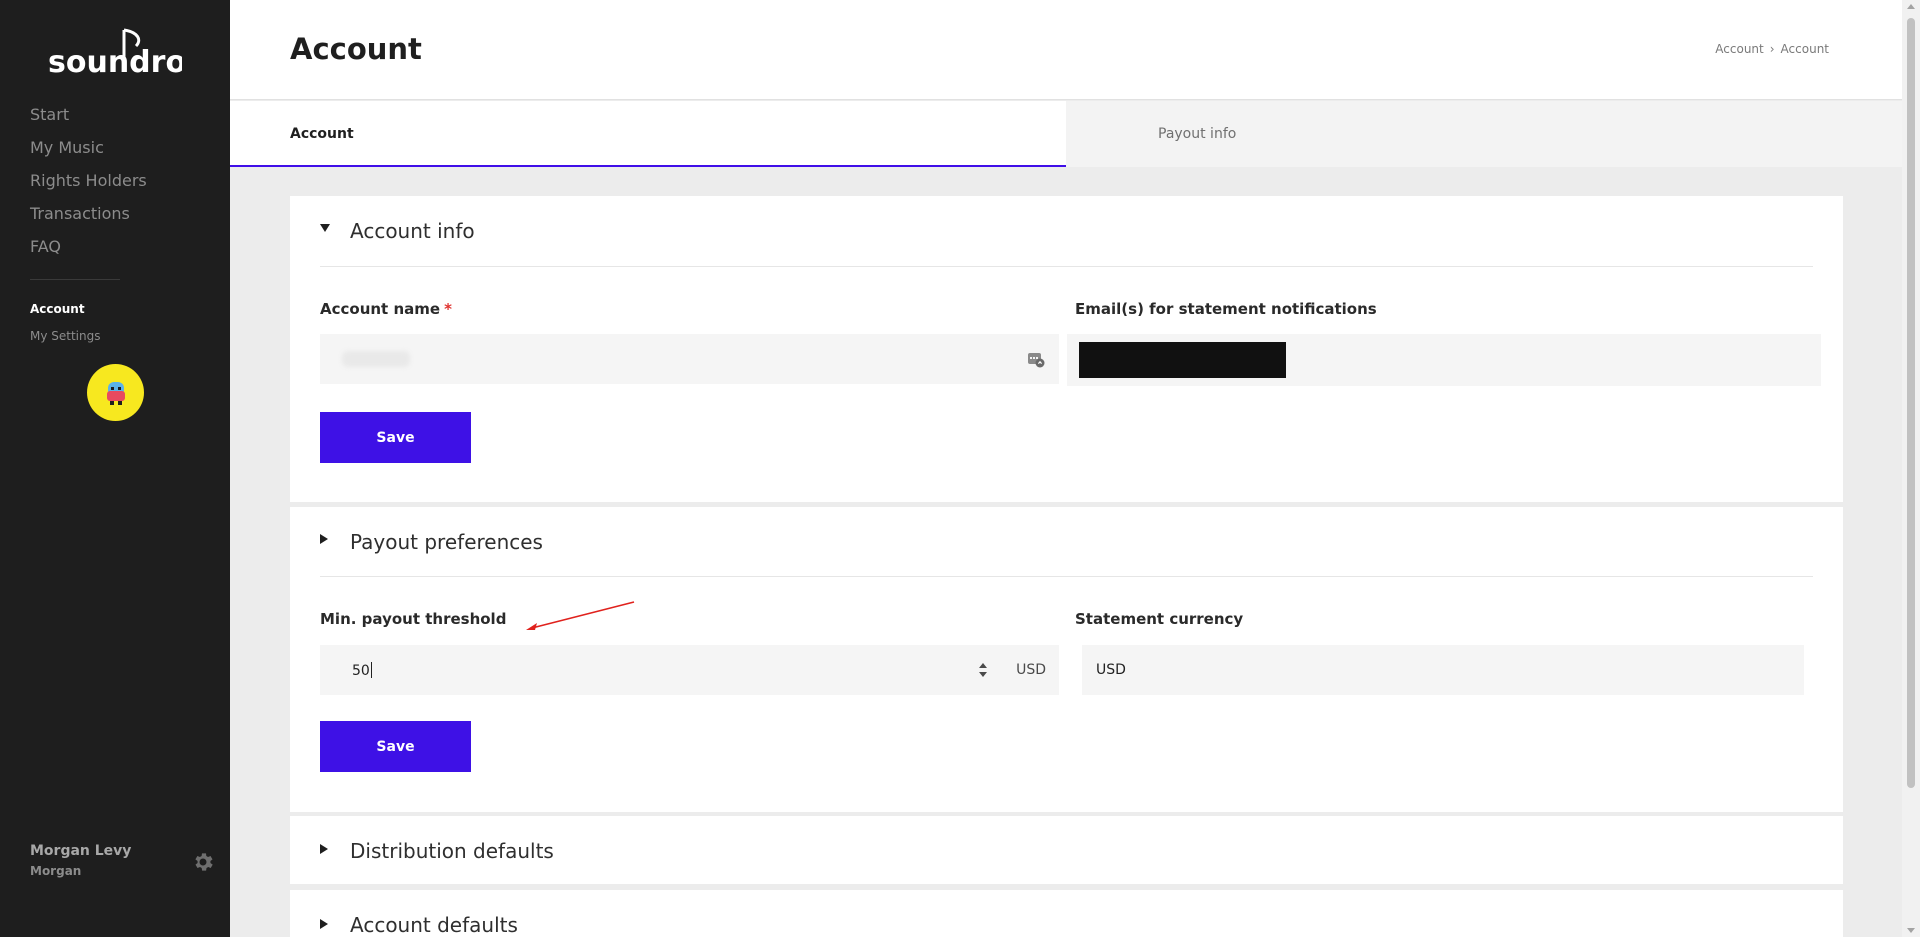  Describe the element at coordinates (386, 309) in the screenshot. I see `account-name-label: Account name *` at that location.